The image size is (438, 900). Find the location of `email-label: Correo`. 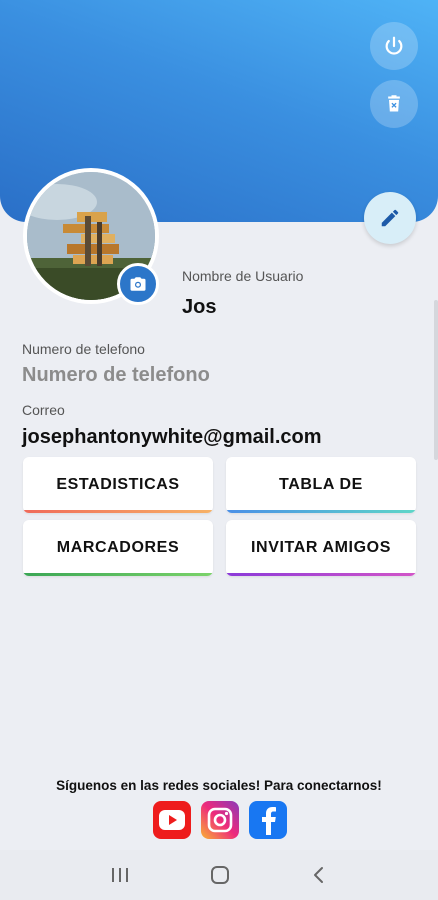

email-label: Correo is located at coordinates (43, 410).